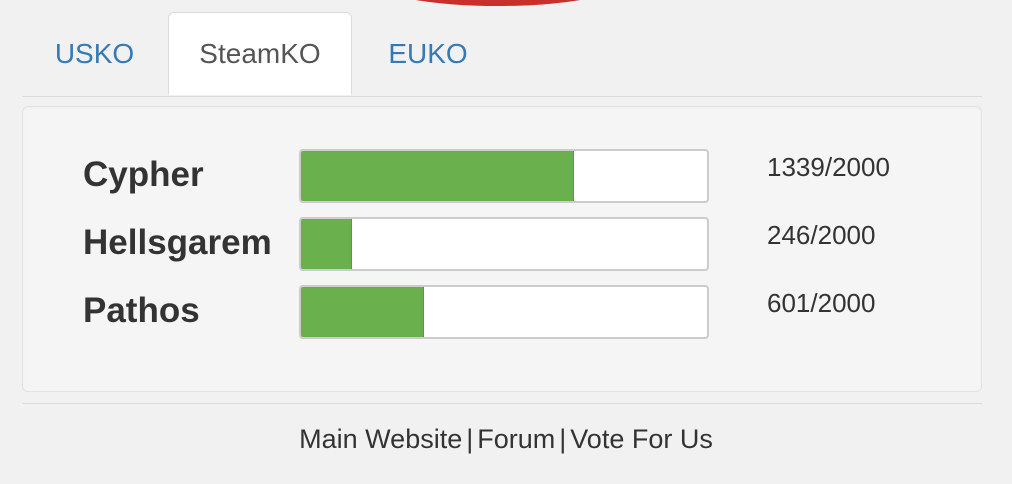 This screenshot has height=484, width=1012. Describe the element at coordinates (516, 439) in the screenshot. I see `forum-link: Forum` at that location.